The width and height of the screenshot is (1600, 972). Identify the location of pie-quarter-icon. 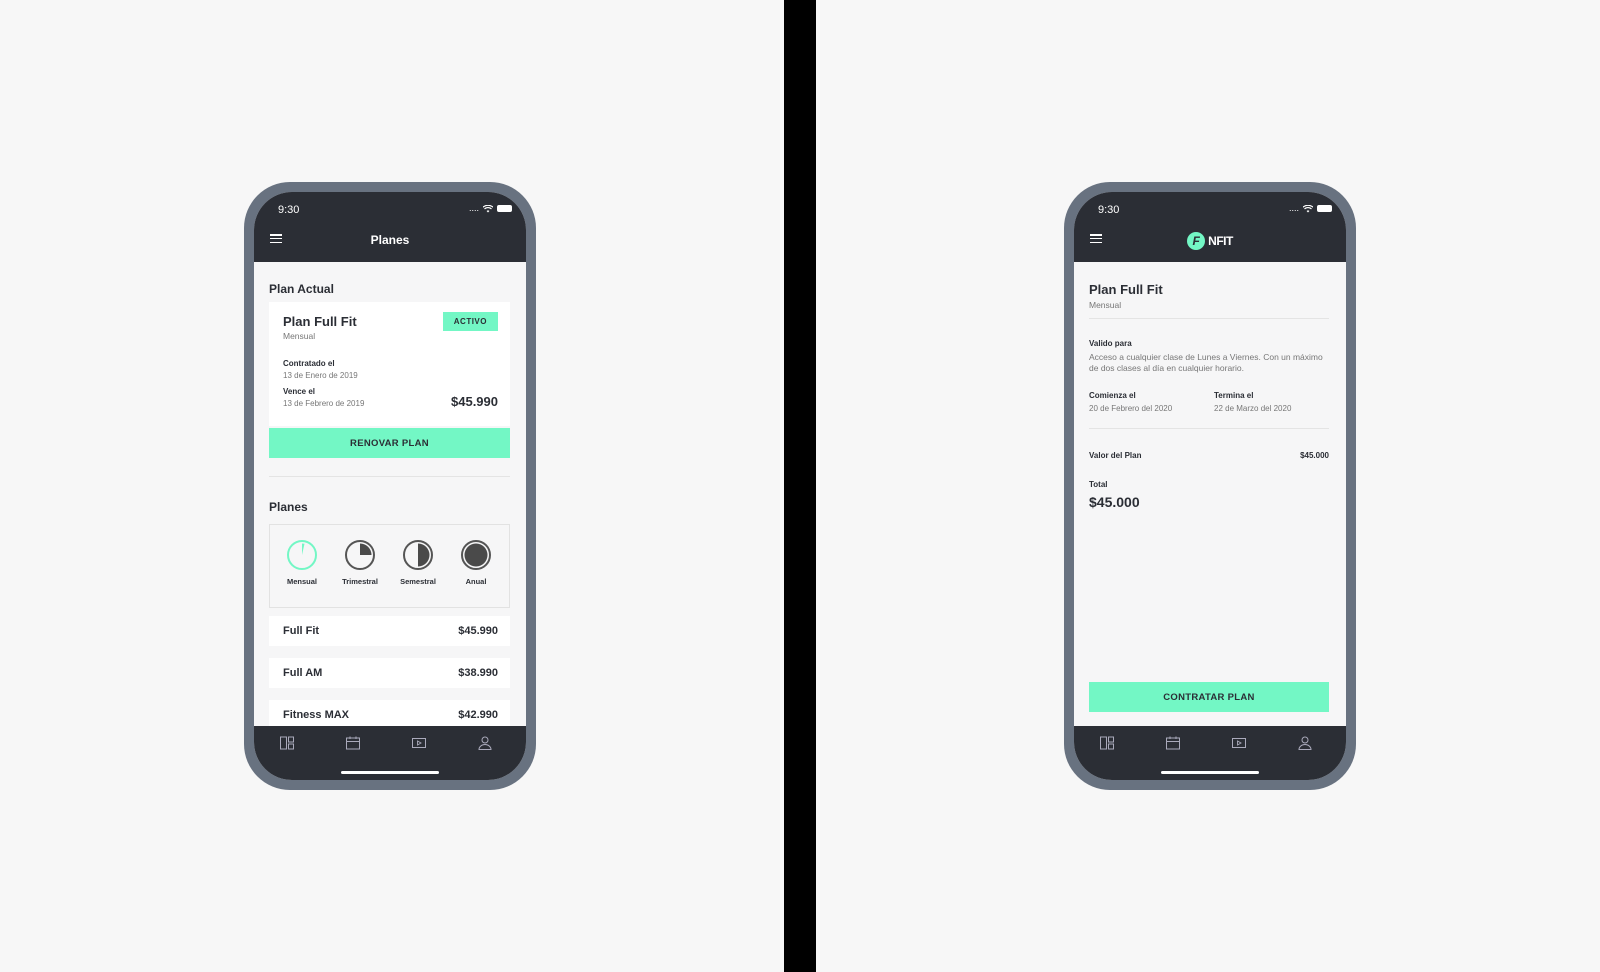
(360, 555).